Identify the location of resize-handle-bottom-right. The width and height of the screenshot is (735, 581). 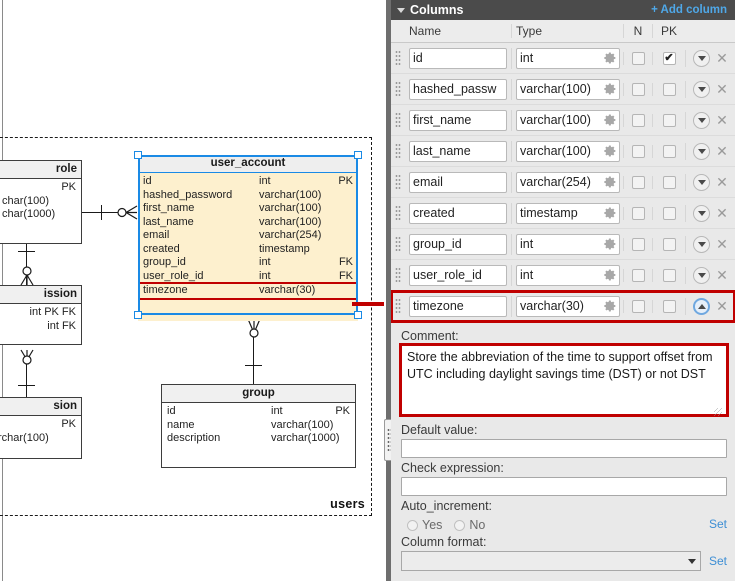
(358, 315).